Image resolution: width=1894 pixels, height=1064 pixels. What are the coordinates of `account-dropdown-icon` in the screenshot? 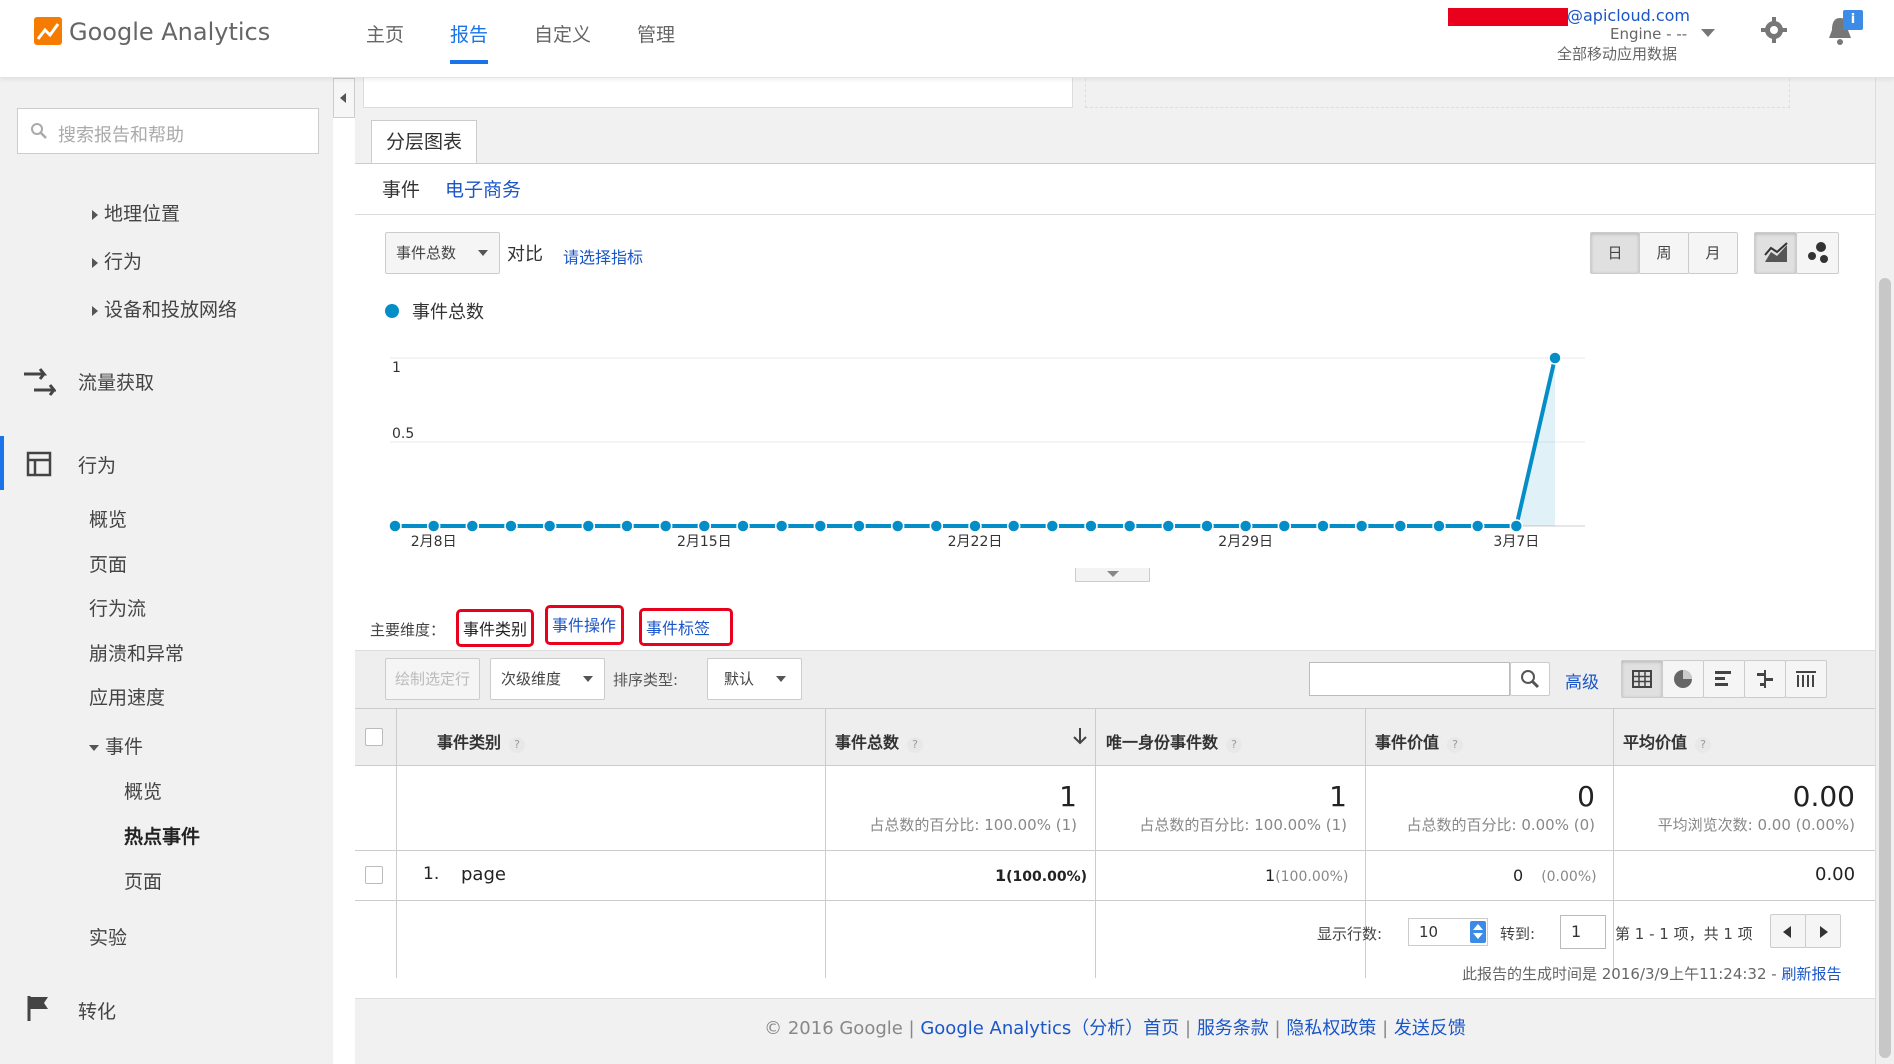 It's located at (1708, 33).